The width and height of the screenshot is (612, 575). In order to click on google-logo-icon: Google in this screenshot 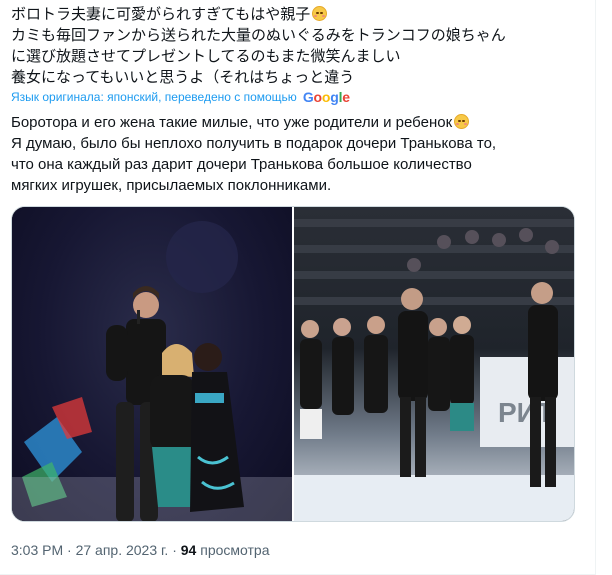, I will do `click(326, 97)`.